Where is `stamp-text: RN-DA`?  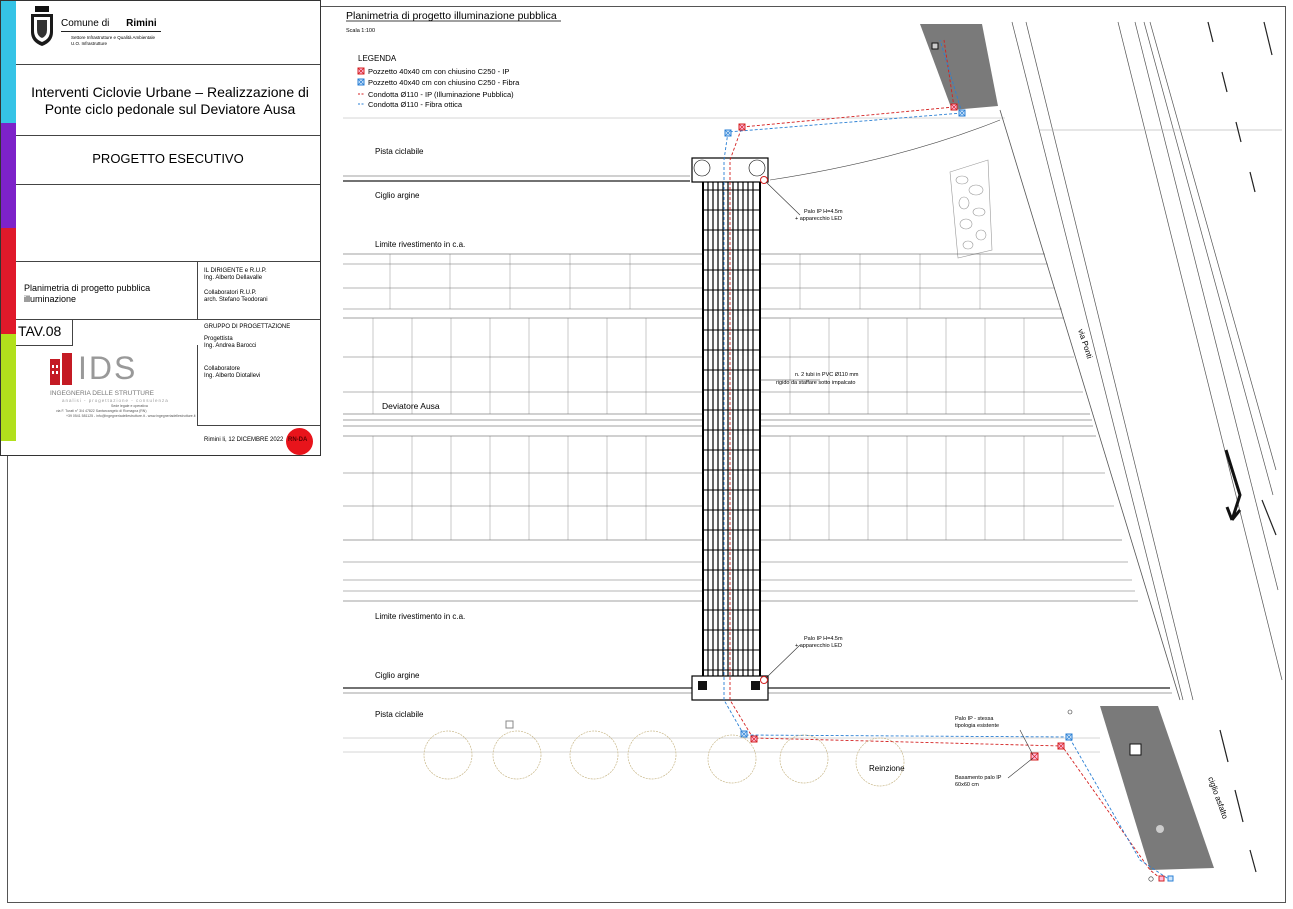 stamp-text: RN-DA is located at coordinates (298, 440).